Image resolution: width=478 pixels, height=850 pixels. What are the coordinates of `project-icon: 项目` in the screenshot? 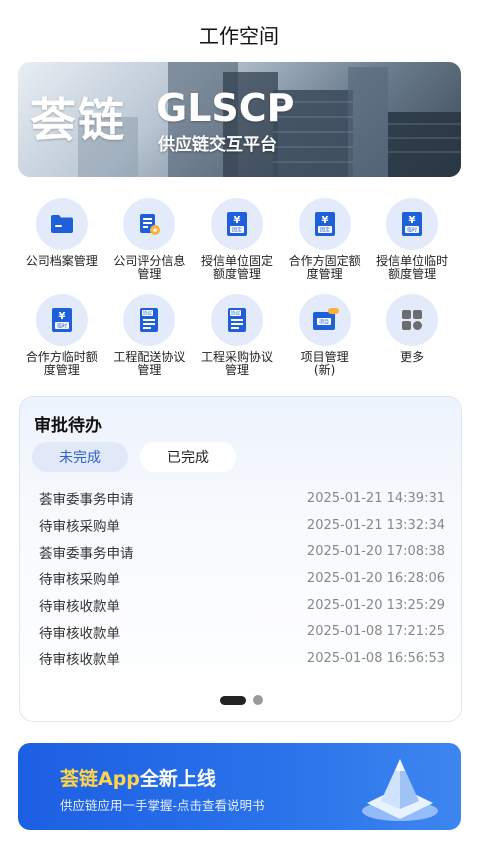 It's located at (324, 320).